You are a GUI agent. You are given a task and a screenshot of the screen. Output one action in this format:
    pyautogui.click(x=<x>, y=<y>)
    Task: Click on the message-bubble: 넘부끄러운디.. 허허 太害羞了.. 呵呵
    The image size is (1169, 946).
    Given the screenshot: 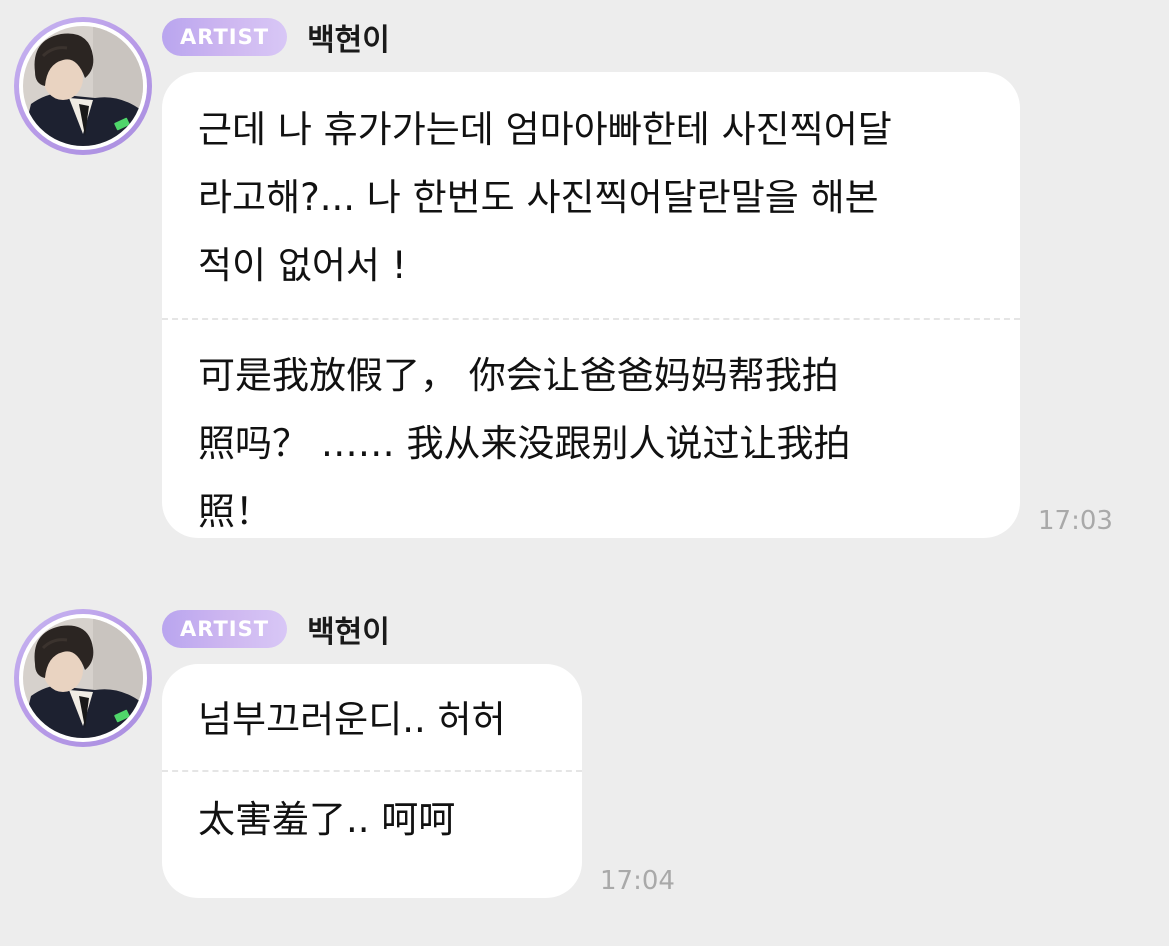 What is the action you would take?
    pyautogui.click(x=372, y=781)
    